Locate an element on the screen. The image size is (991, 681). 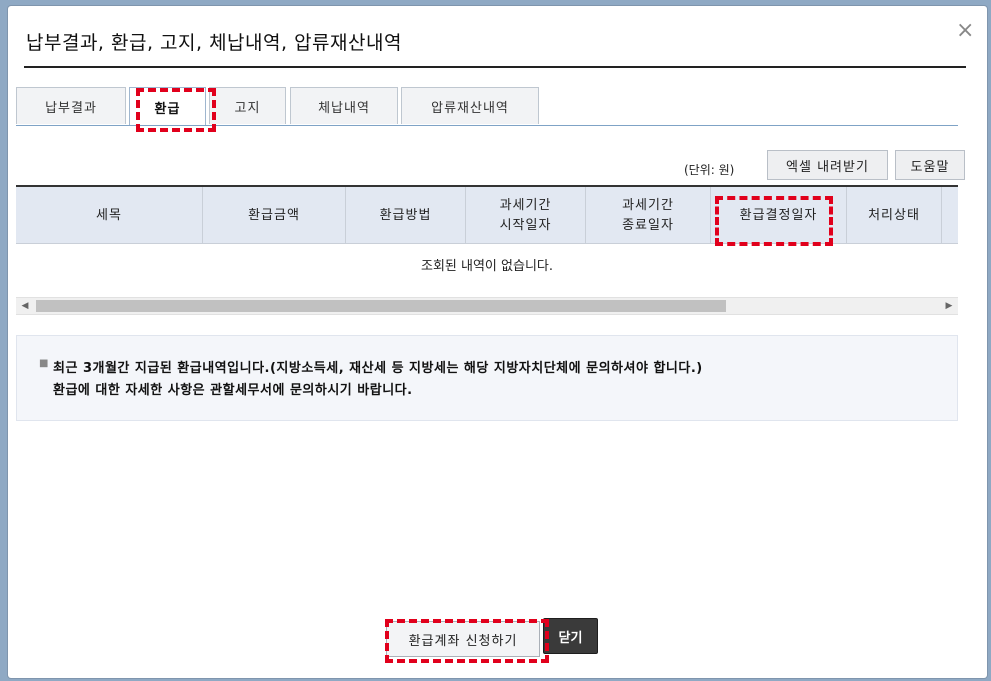
col-period-end: 과세기간 종료일자 is located at coordinates (648, 215).